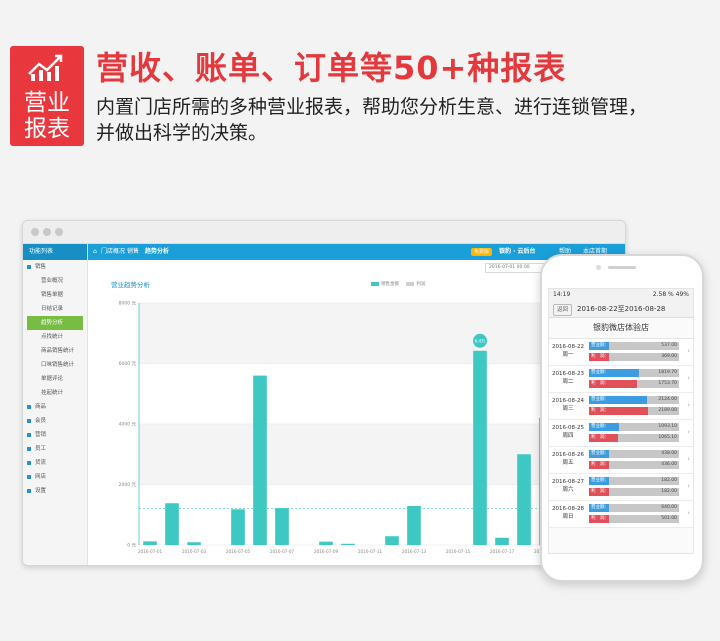 This screenshot has width=720, height=641. What do you see at coordinates (568, 486) in the screenshot?
I see `row-date: 2016-08-27 周六` at bounding box center [568, 486].